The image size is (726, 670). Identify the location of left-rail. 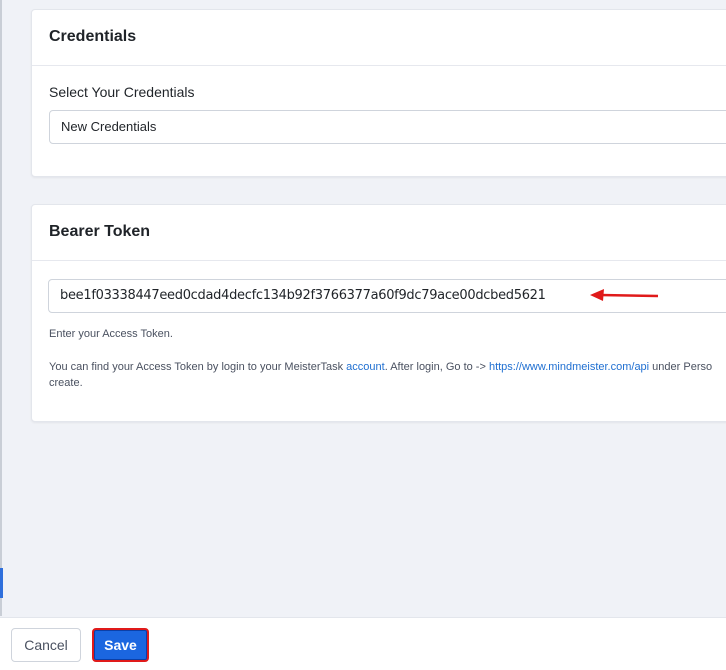
(1, 308).